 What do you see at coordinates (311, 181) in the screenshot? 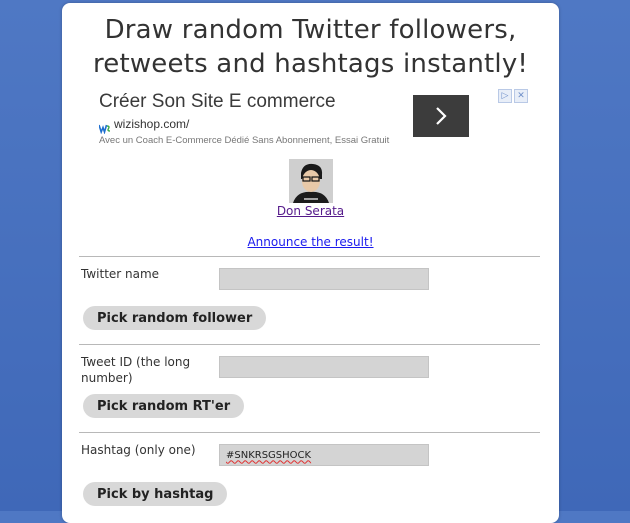
I see `user-avatar` at bounding box center [311, 181].